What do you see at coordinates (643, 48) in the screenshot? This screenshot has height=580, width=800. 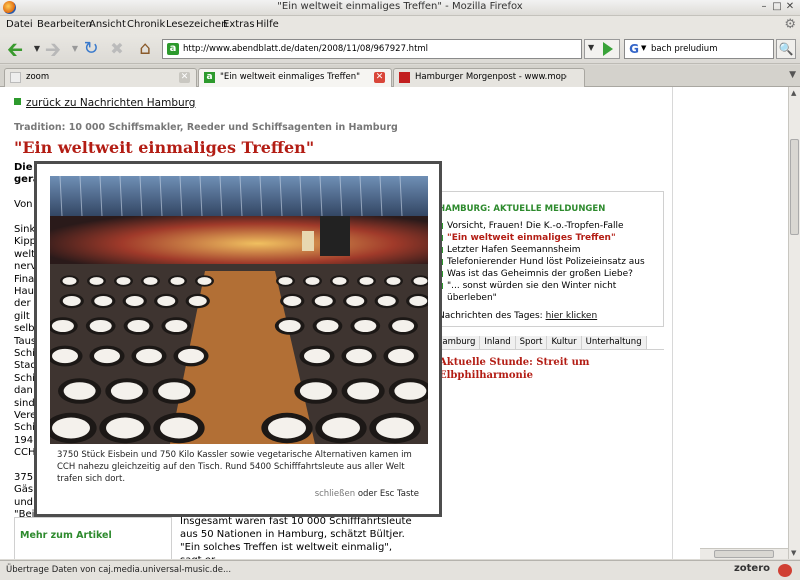 I see `search-engine-dropdown-icon: ▼` at bounding box center [643, 48].